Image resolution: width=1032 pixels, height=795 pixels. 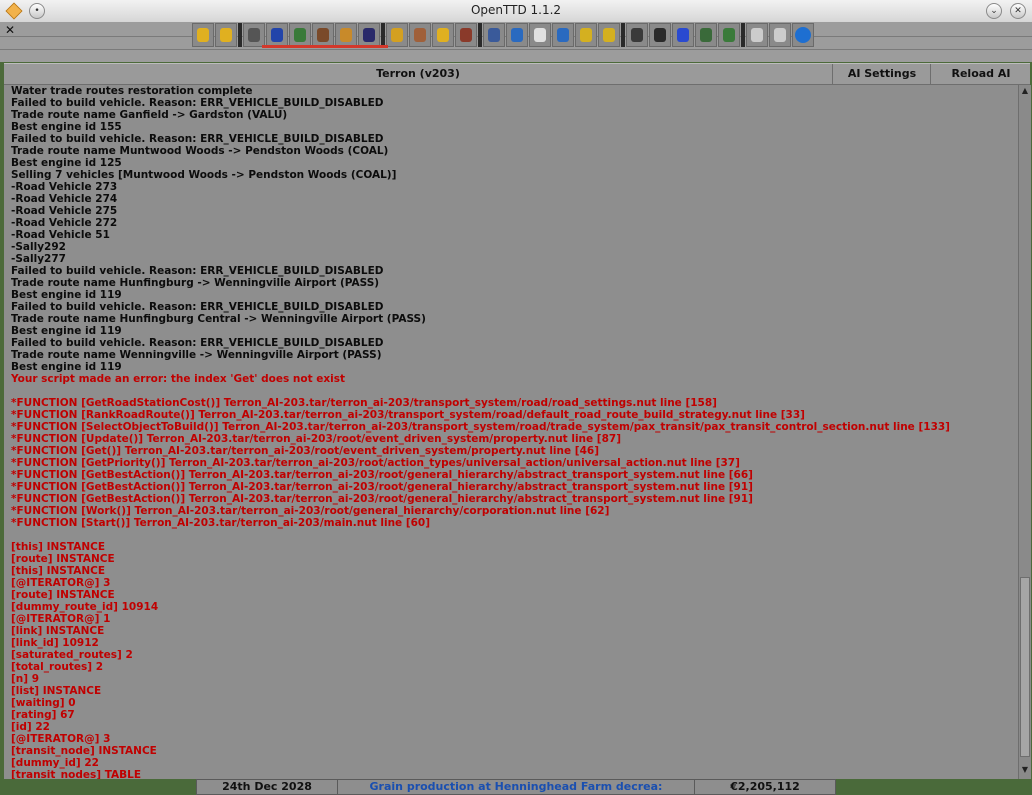 What do you see at coordinates (980, 74) in the screenshot?
I see `reload-ai-button: Reload AI` at bounding box center [980, 74].